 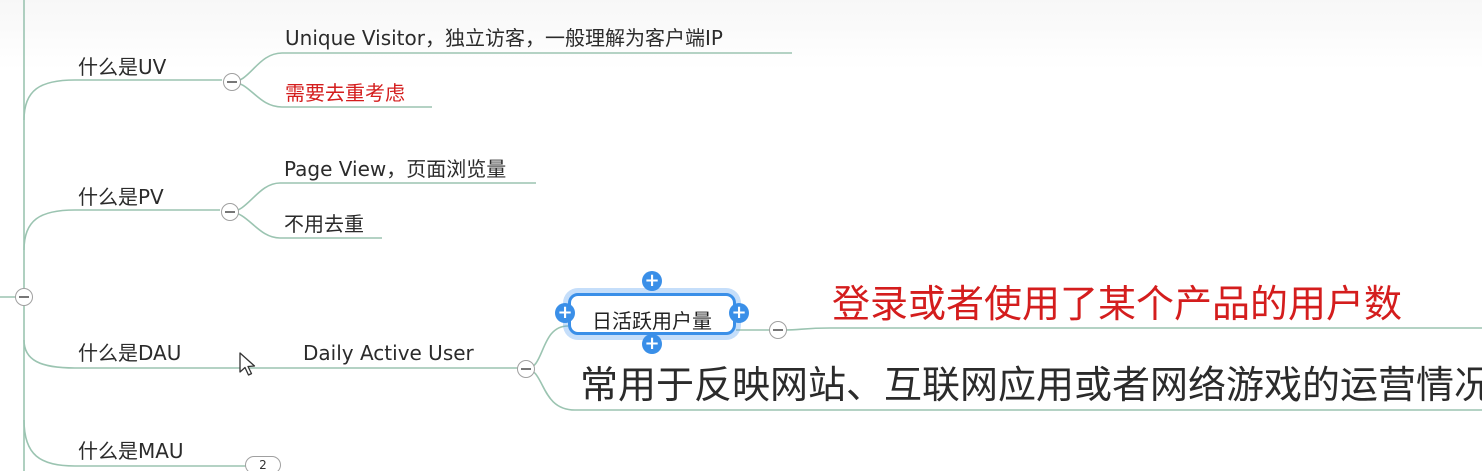 What do you see at coordinates (1031, 385) in the screenshot?
I see `node-dau-usage: 常用于反映网站、互联网应用或者网络游戏的运营情况` at bounding box center [1031, 385].